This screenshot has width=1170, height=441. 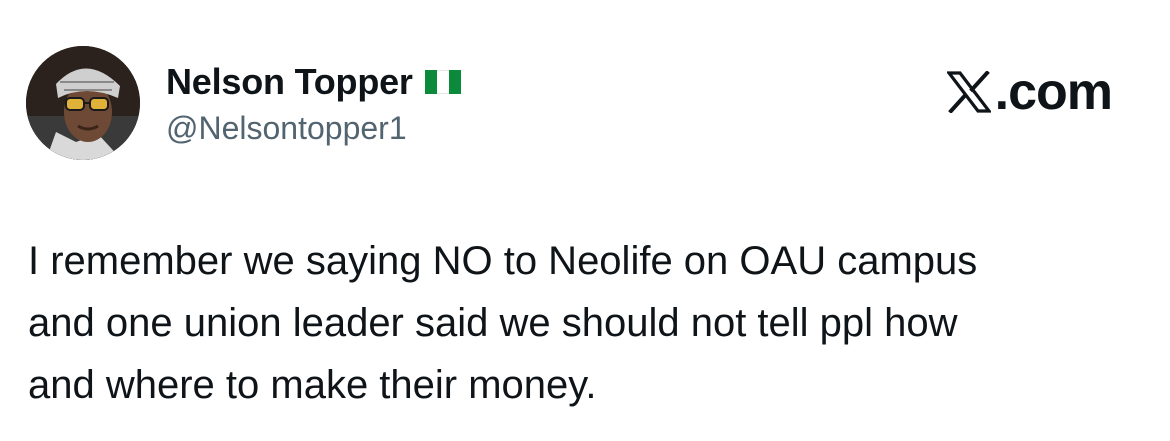 I want to click on profile-photo, so click(x=83, y=103).